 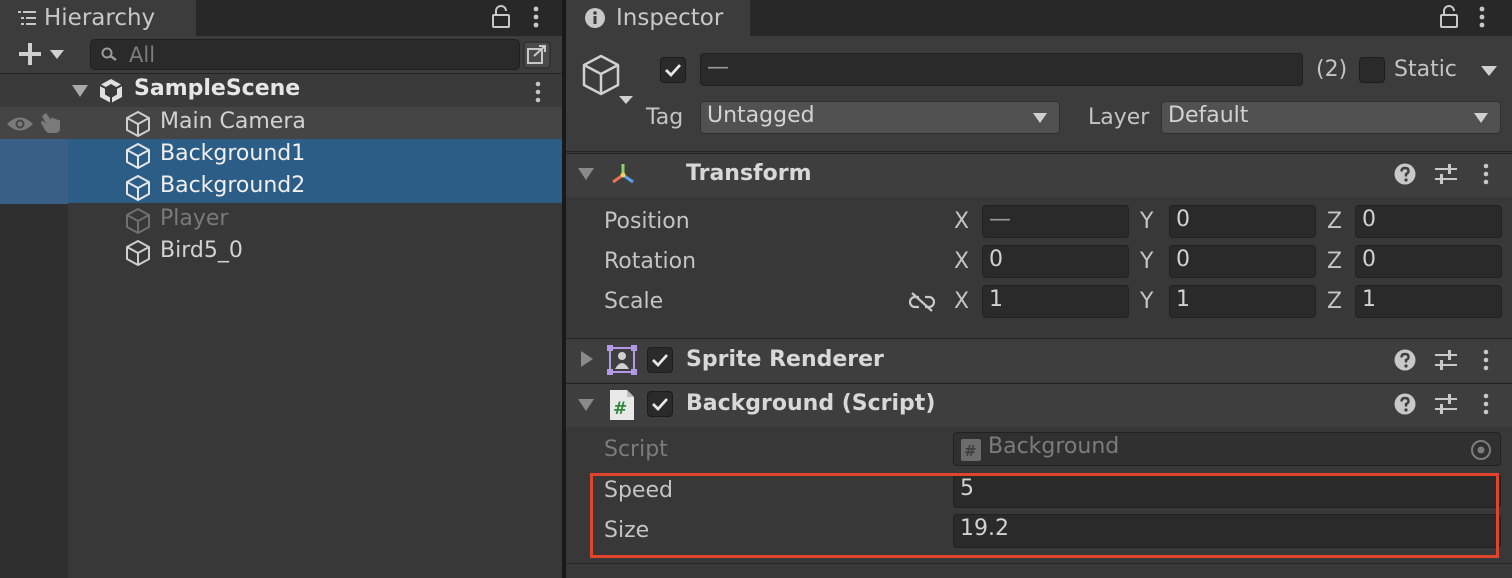 What do you see at coordinates (660, 360) in the screenshot?
I see `sprite-renderer-enabled-checkbox` at bounding box center [660, 360].